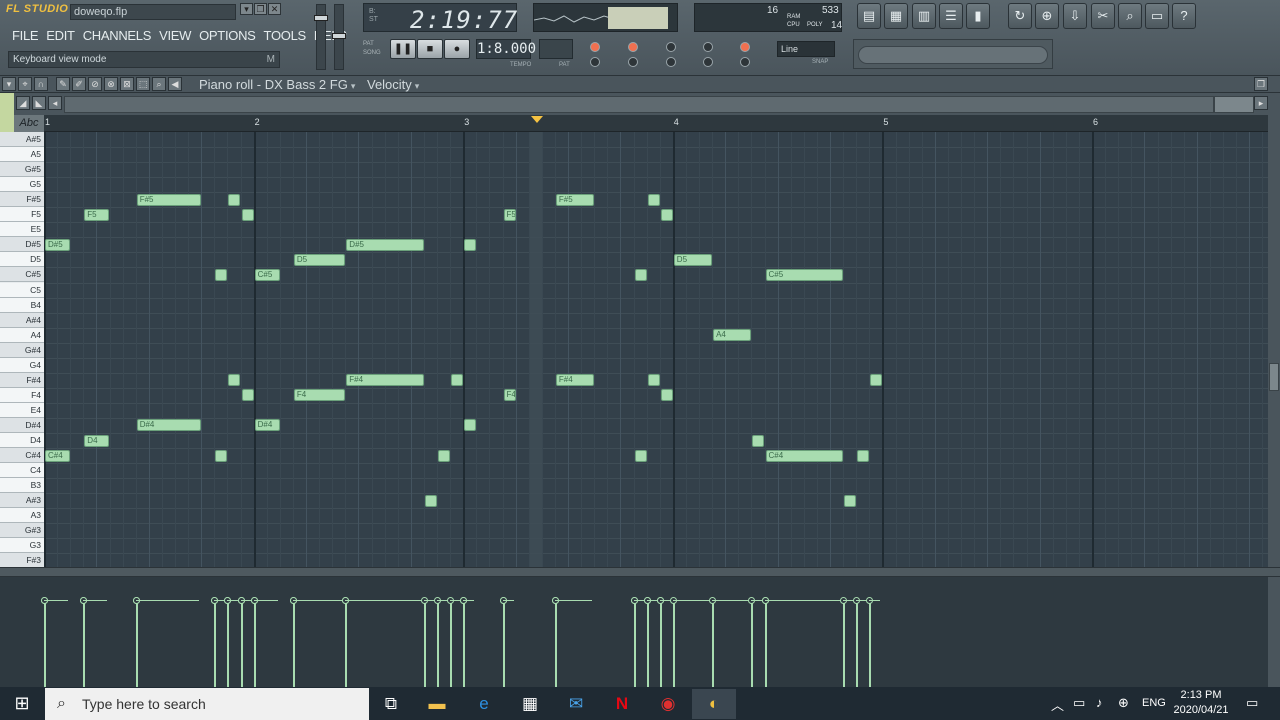 This screenshot has width=1280, height=720. What do you see at coordinates (22, 305) in the screenshot?
I see `key-b4: B4` at bounding box center [22, 305].